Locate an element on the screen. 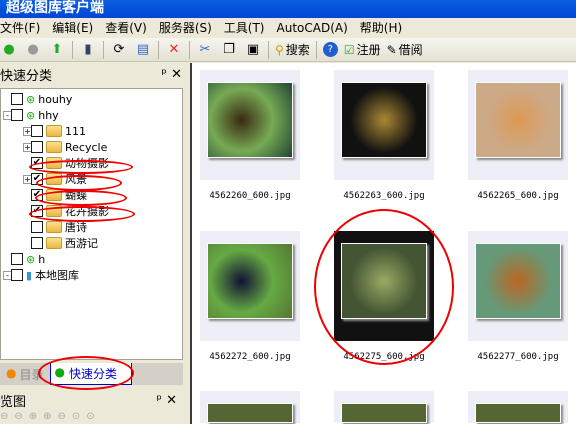 The image size is (576, 424). thumbnail-filename: 4562265_600.jpg is located at coordinates (518, 196).